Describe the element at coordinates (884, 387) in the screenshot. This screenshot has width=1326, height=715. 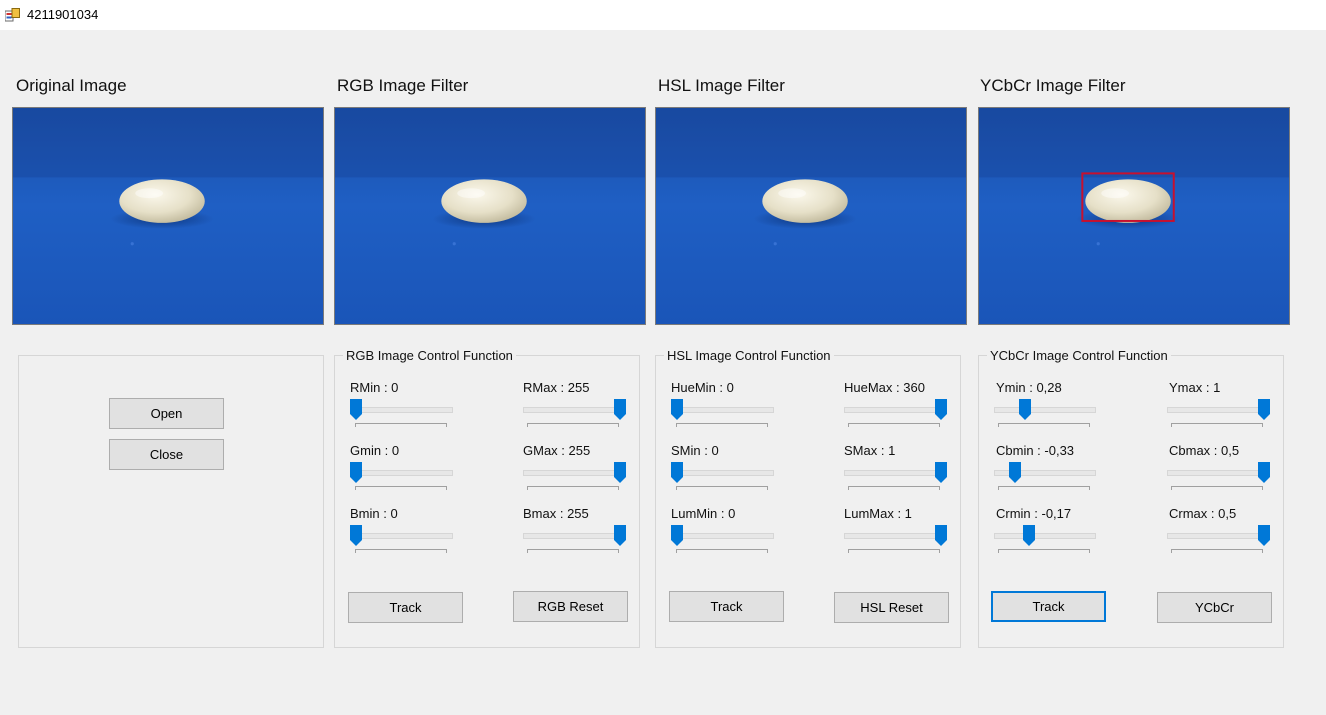
I see `huemax-label: HueMax : 360` at that location.